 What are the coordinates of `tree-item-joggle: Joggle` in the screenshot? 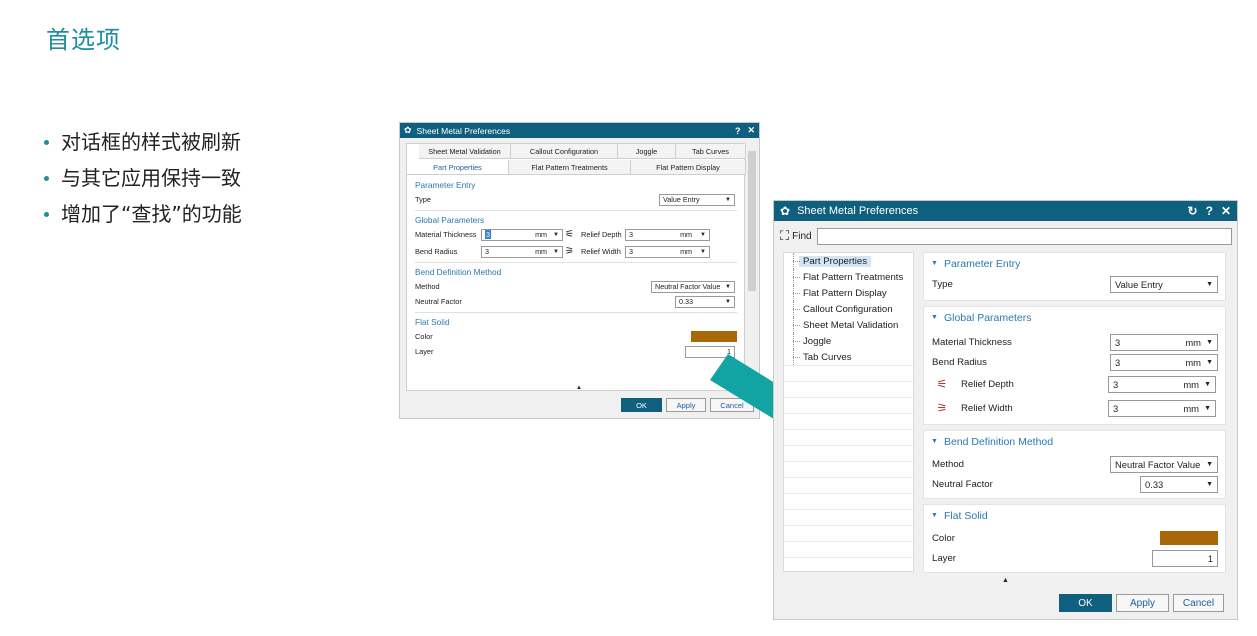 It's located at (848, 341).